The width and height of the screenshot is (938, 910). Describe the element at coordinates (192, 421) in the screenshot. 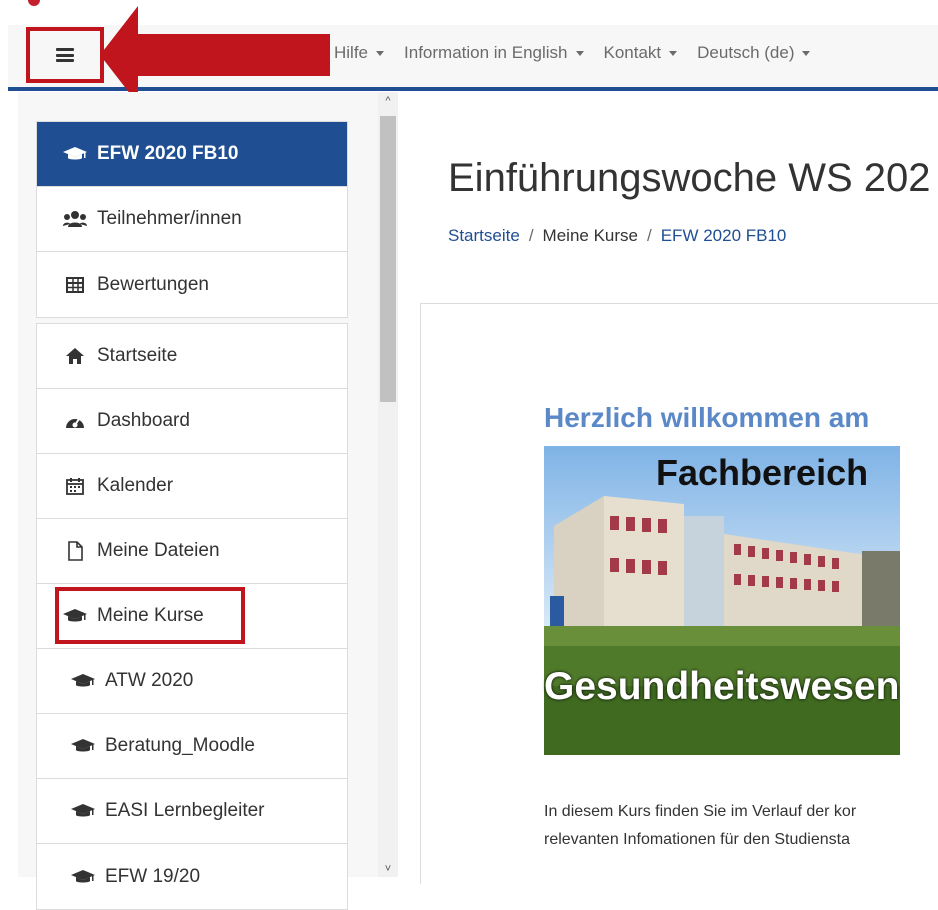

I see `drawer-item-dashboard: Dashboard` at that location.